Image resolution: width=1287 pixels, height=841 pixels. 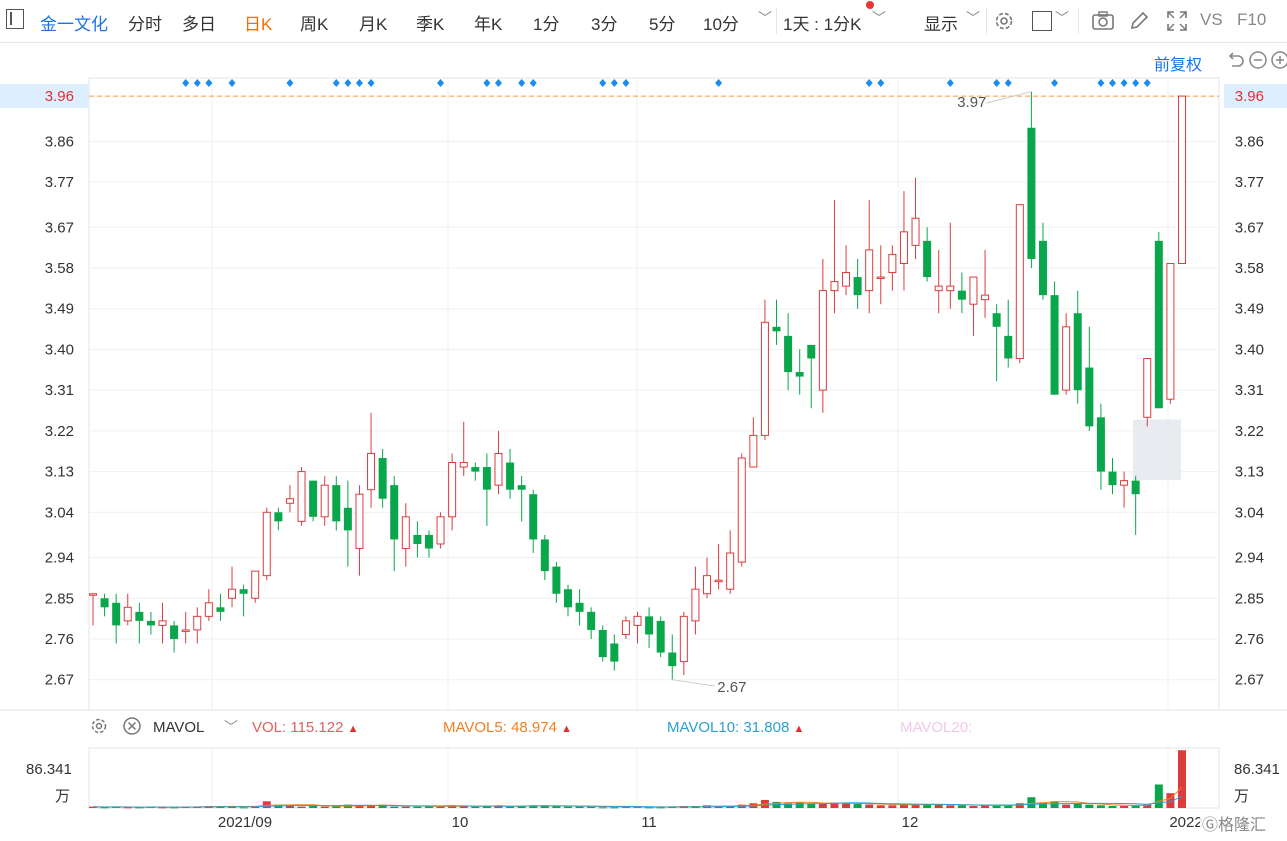 What do you see at coordinates (99, 726) in the screenshot?
I see `settings-icon` at bounding box center [99, 726].